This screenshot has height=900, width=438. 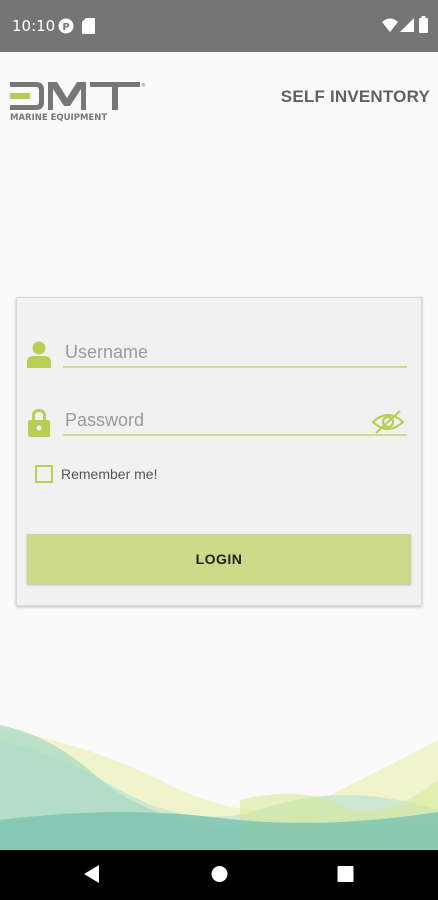 I want to click on app-title: SELF INVENTORY, so click(x=355, y=96).